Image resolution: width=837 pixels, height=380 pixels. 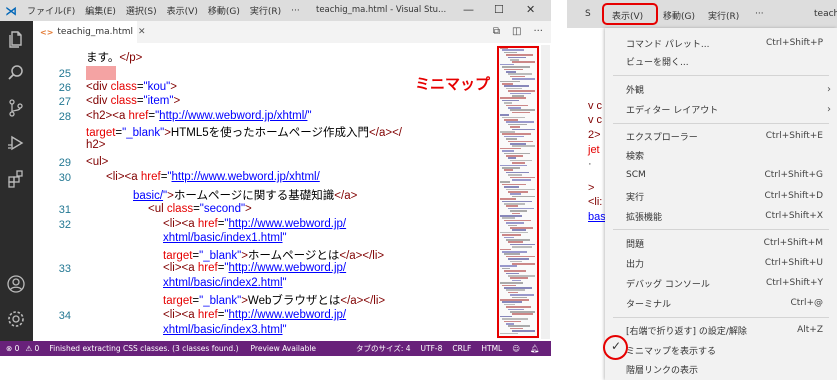 I want to click on menu-item-run: 実行 Ctrl+Shift+D, so click(x=731, y=196).